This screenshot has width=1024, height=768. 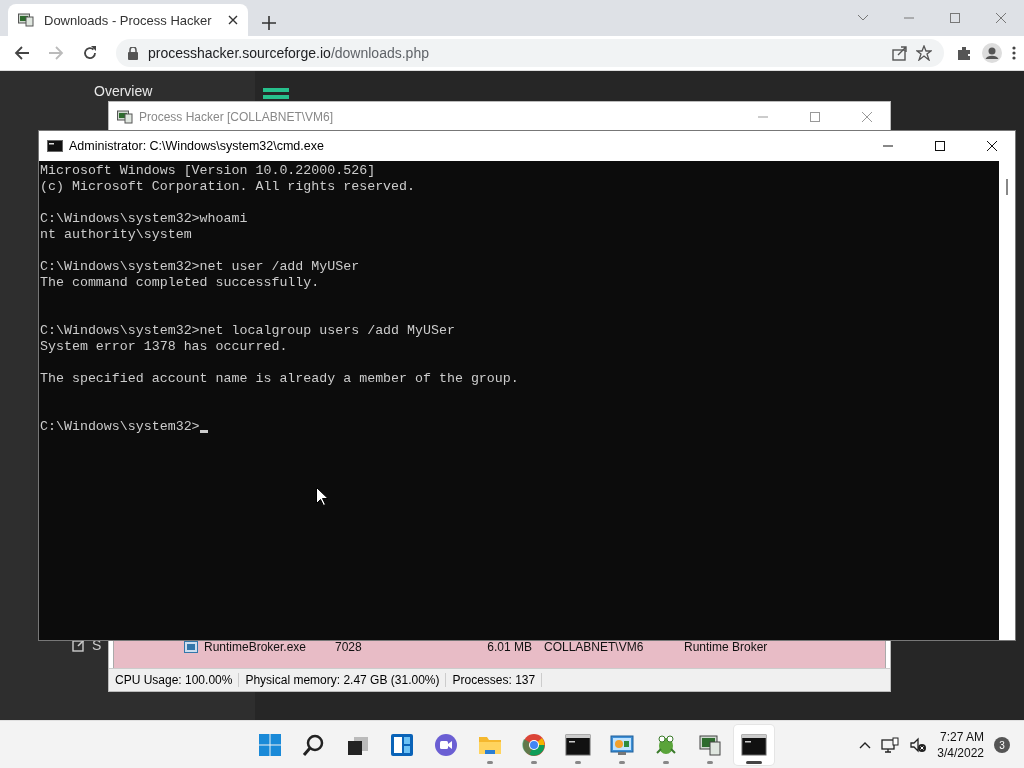 What do you see at coordinates (446, 745) in the screenshot?
I see `chat-icon` at bounding box center [446, 745].